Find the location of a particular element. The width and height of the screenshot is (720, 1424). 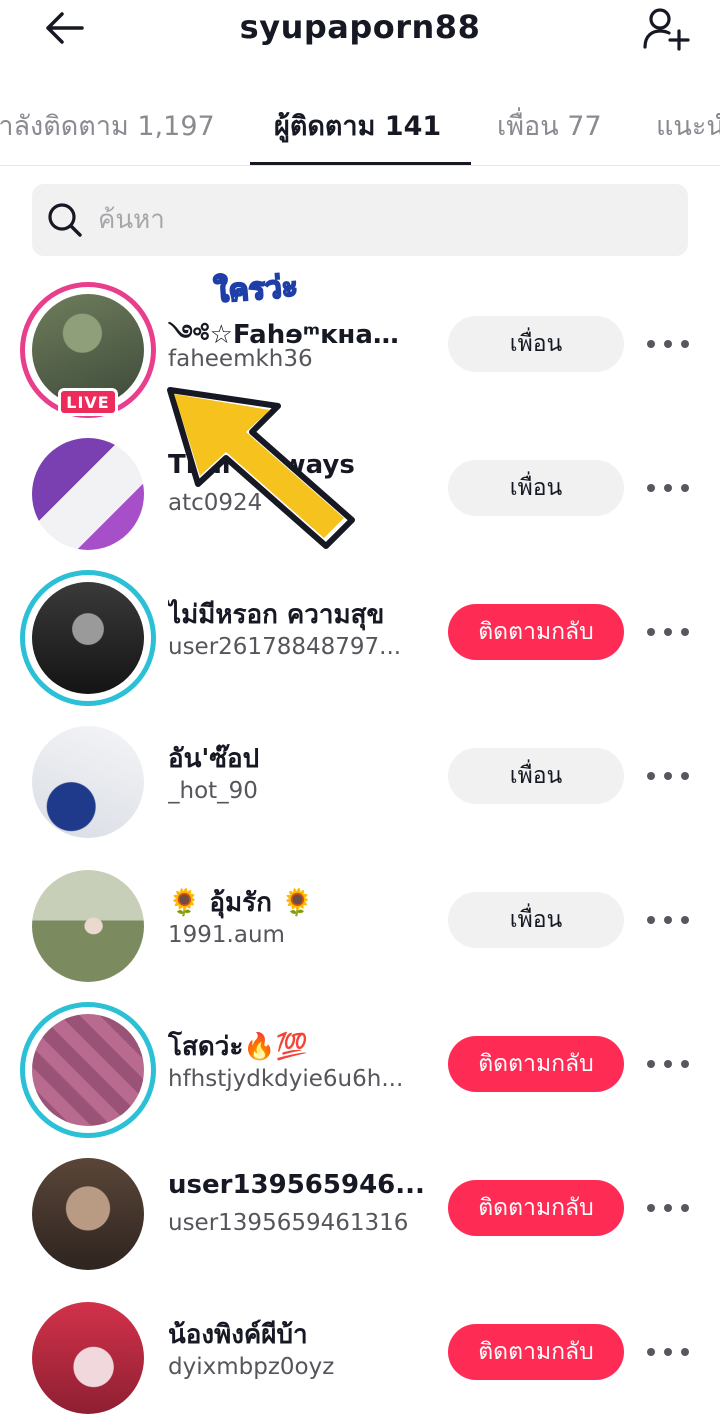

page-title: syupaporn88 is located at coordinates (360, 27).